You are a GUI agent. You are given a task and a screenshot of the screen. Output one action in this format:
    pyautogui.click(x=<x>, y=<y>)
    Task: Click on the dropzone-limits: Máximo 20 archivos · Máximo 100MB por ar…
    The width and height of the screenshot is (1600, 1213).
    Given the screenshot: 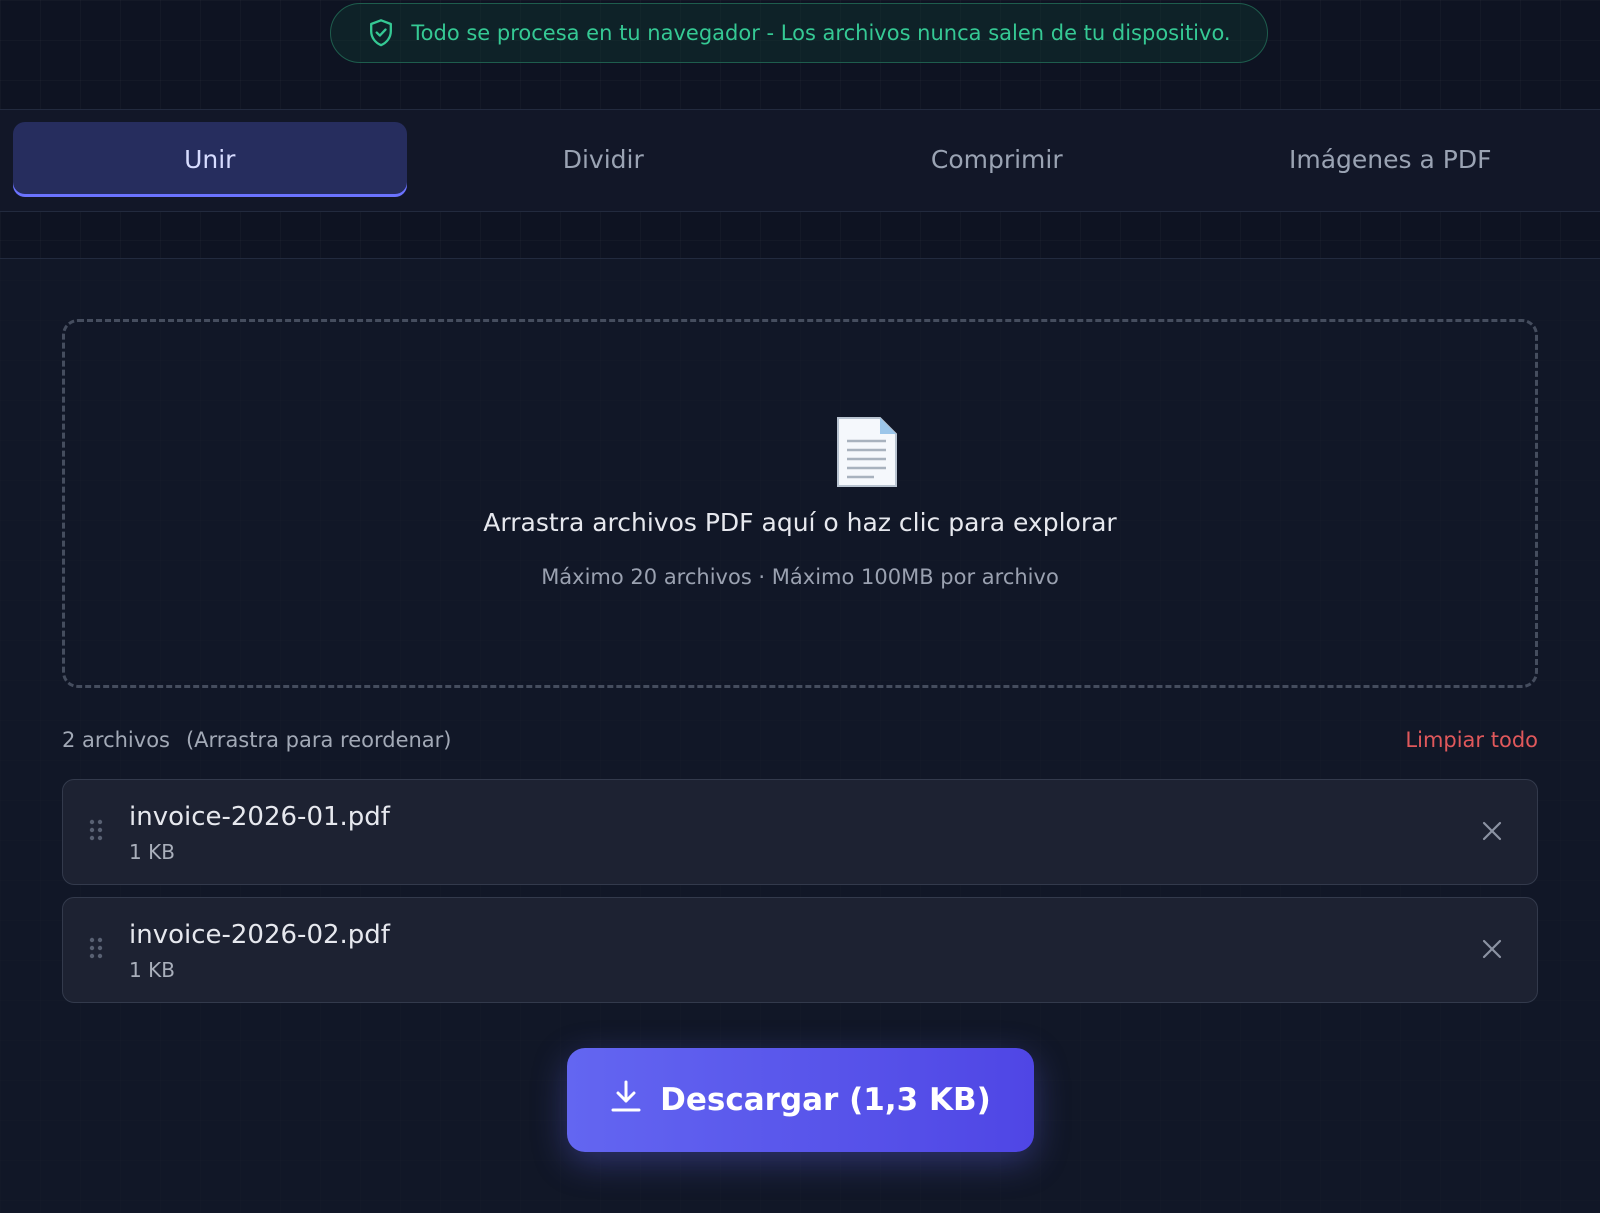 What is the action you would take?
    pyautogui.click(x=800, y=577)
    